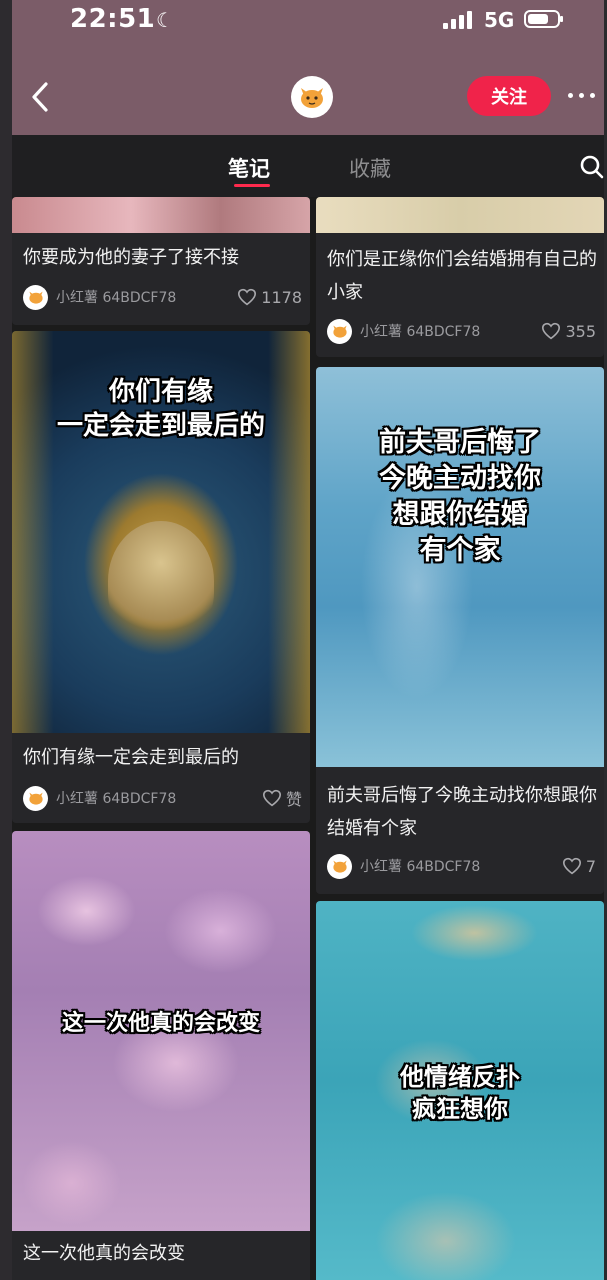 This screenshot has width=607, height=1280. I want to click on tab-notes: 笔记, so click(249, 168).